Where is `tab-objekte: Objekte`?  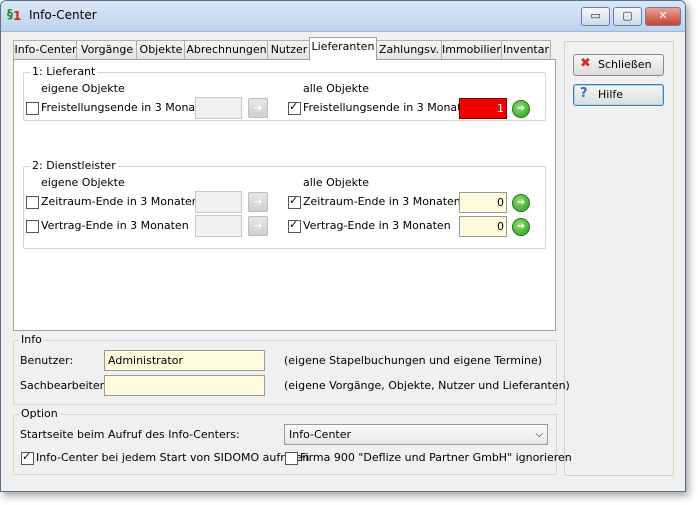
tab-objekte: Objekte is located at coordinates (161, 49).